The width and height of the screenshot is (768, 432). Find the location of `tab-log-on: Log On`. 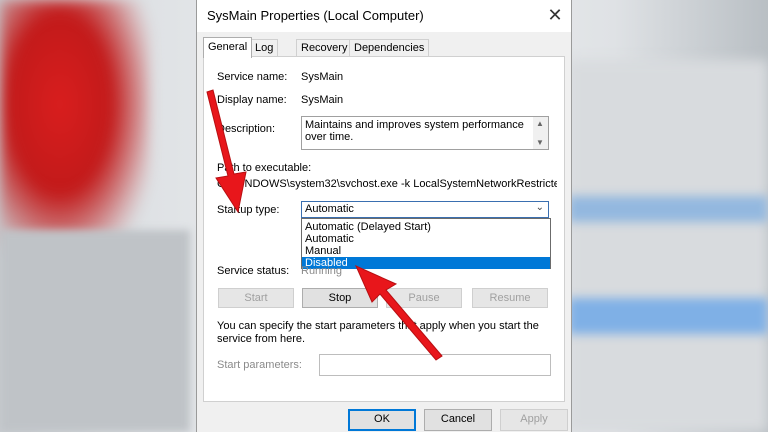

tab-log-on: Log On is located at coordinates (264, 55).